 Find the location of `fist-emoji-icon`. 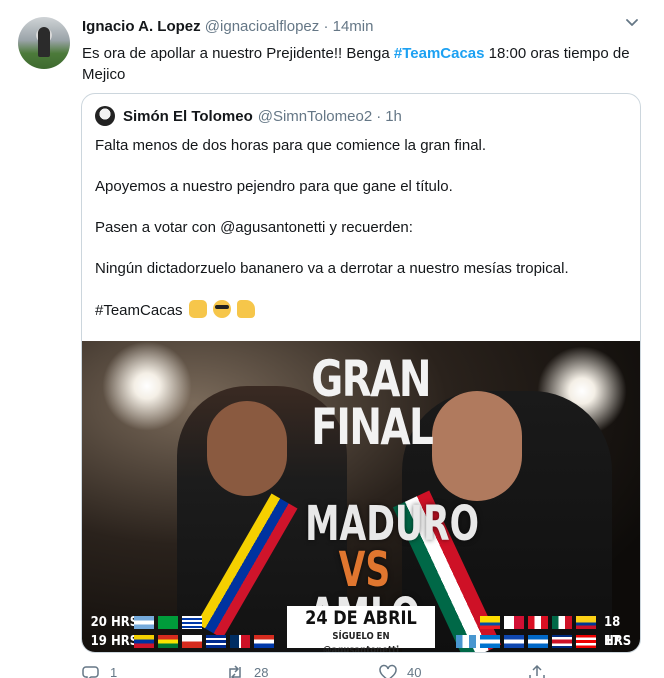

fist-emoji-icon is located at coordinates (197, 309).